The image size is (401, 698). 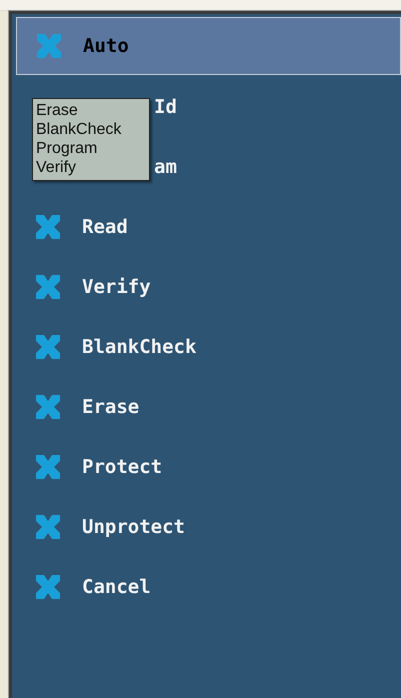 I want to click on tooltip-line: Program, so click(x=67, y=148).